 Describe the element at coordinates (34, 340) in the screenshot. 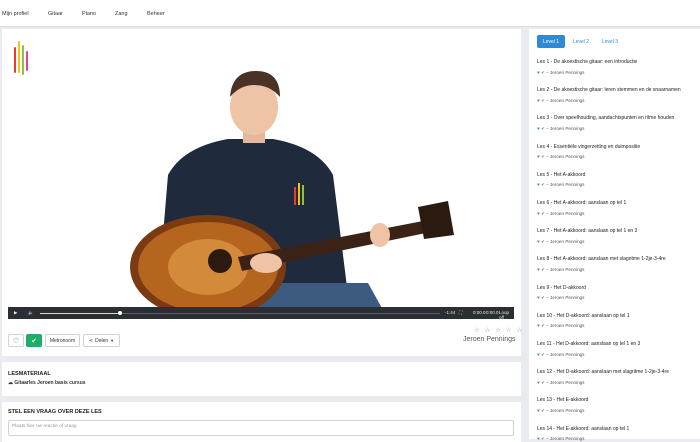

I see `mark-complete-button: ✔` at that location.